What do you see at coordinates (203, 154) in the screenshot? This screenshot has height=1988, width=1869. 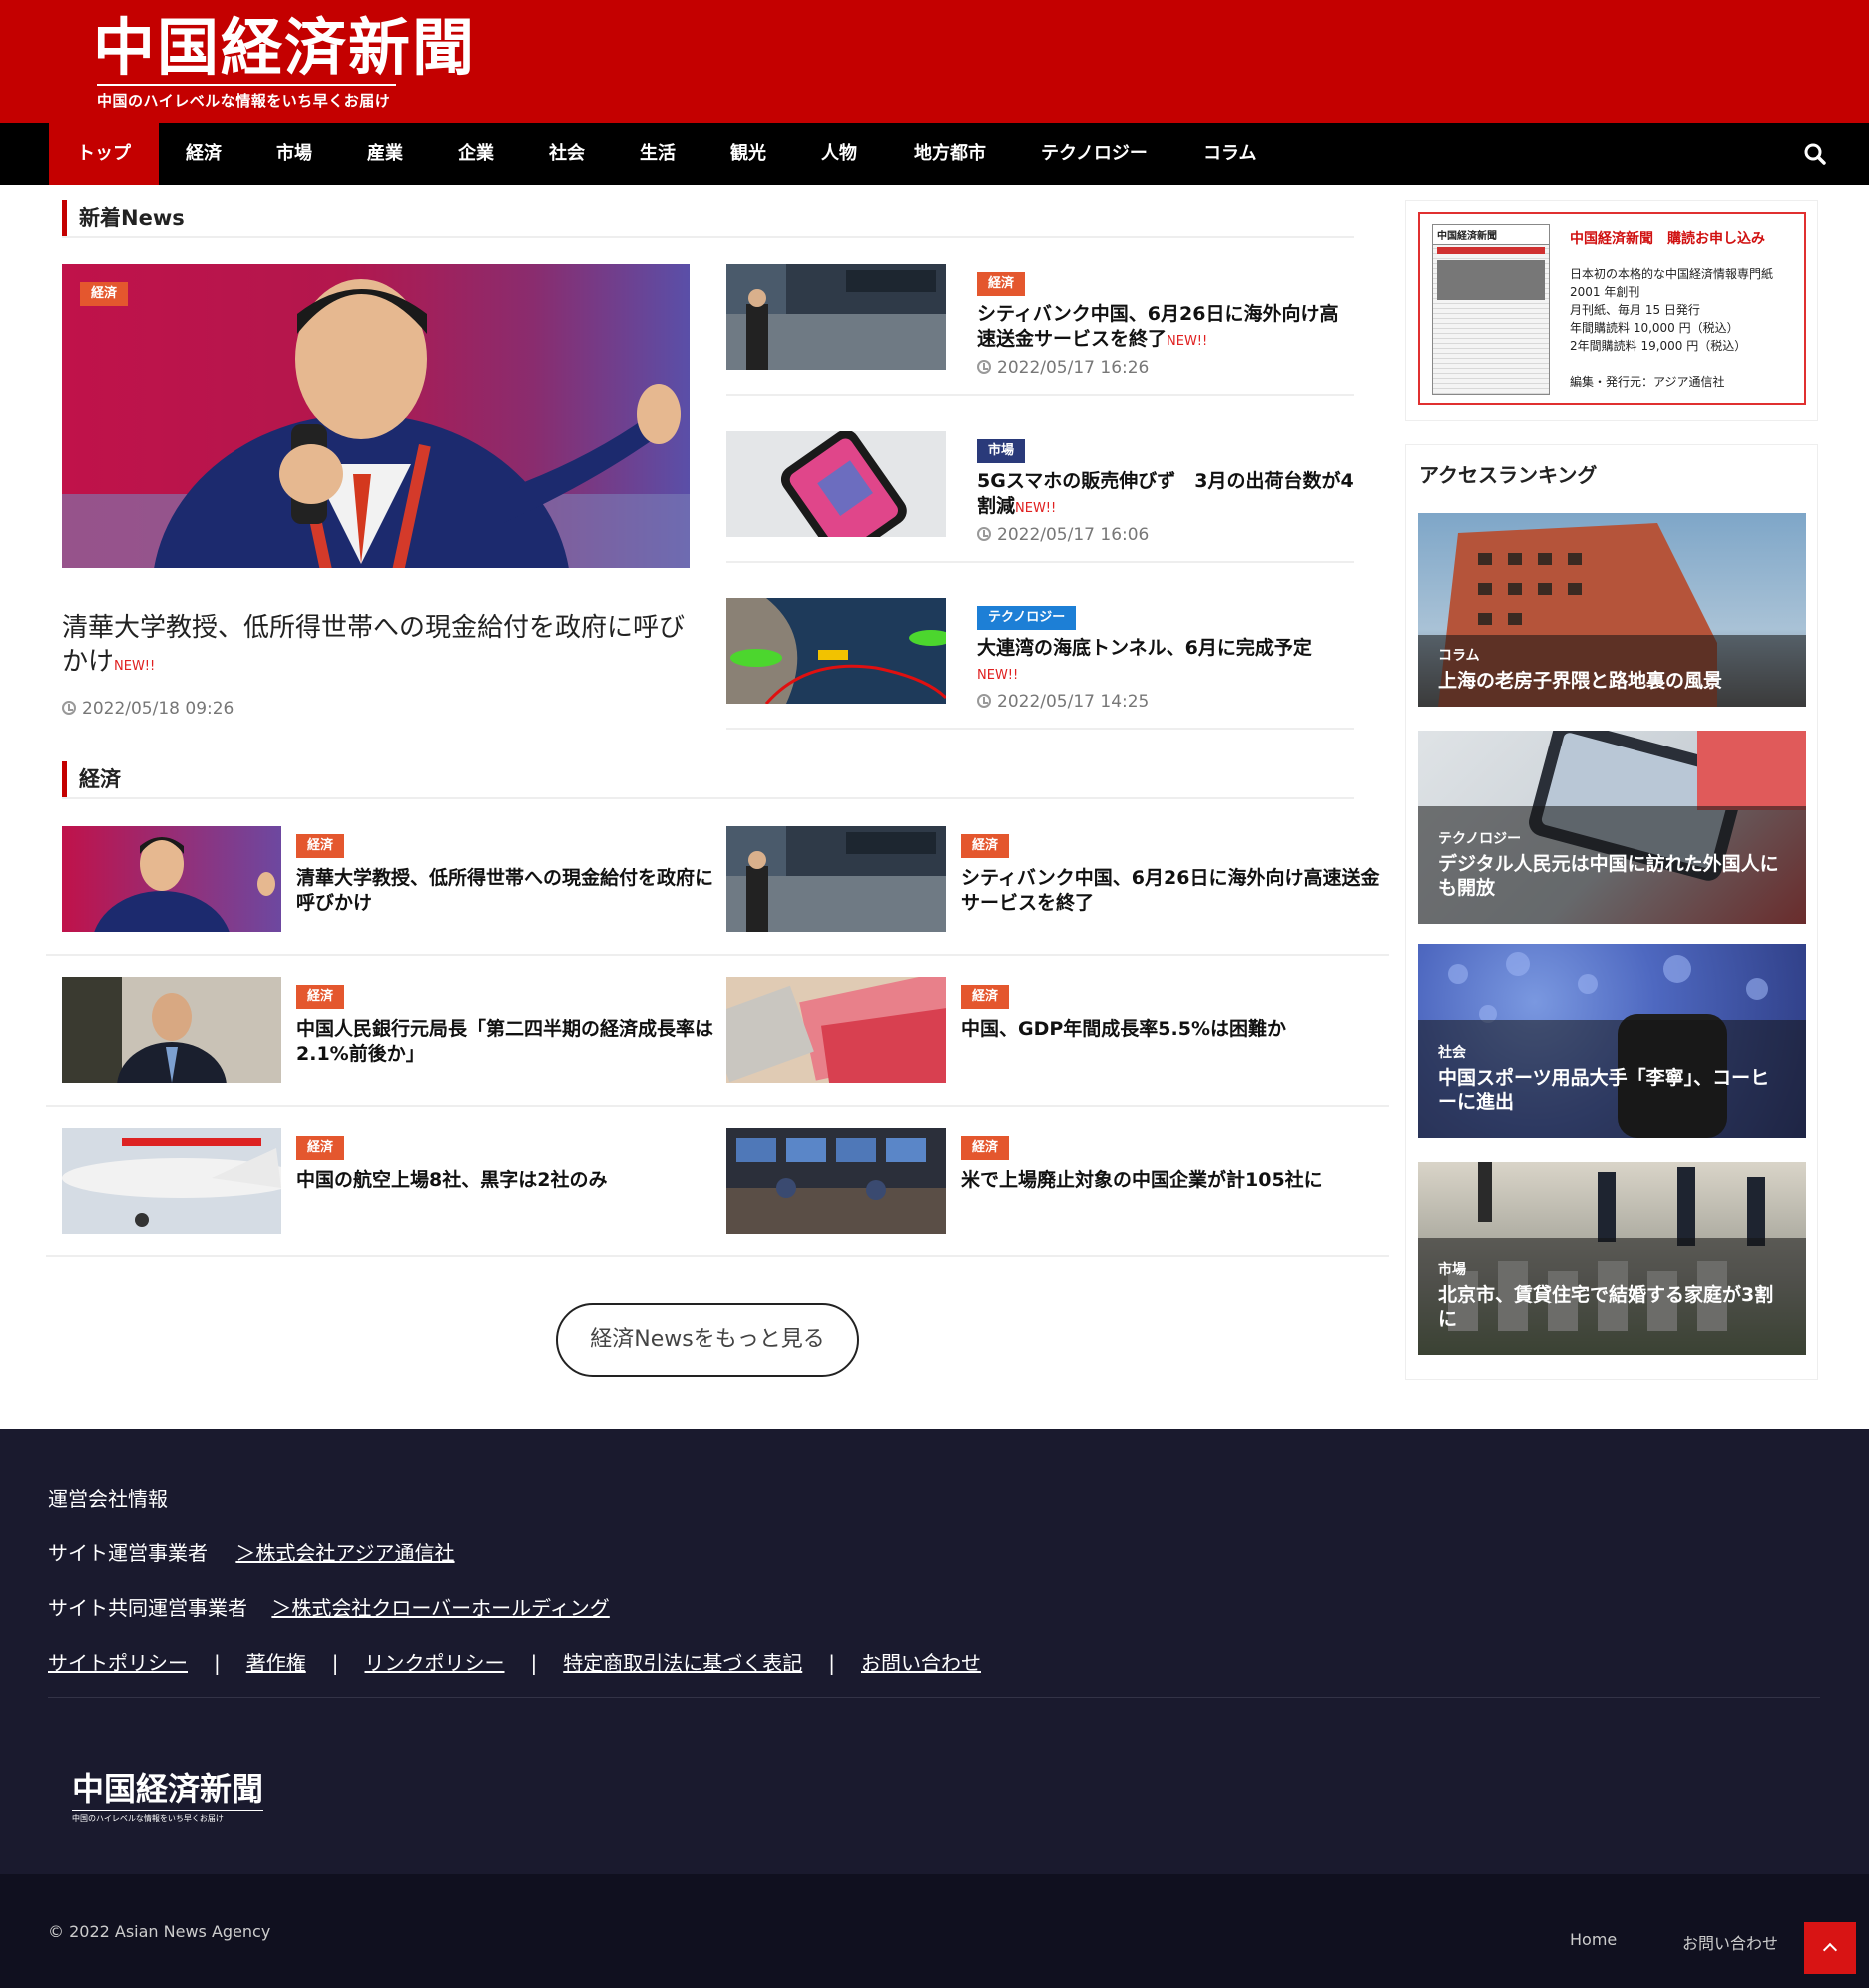 I see `nav-item-economy: 経済` at bounding box center [203, 154].